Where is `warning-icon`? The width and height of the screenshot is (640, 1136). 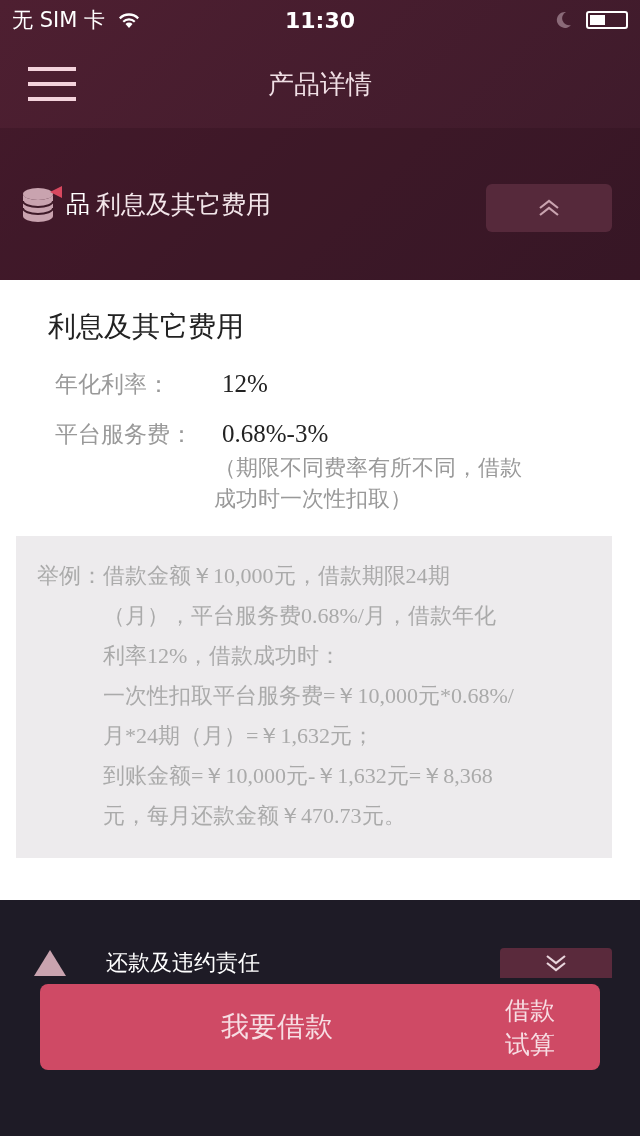 warning-icon is located at coordinates (50, 963).